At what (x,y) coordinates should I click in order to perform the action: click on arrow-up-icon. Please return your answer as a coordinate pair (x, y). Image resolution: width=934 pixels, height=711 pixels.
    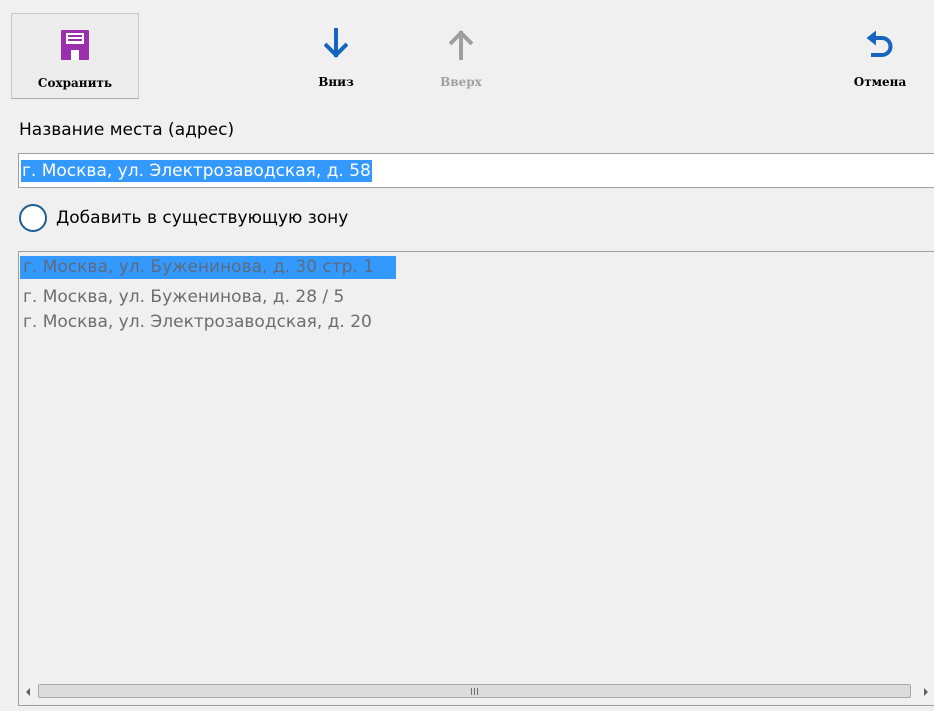
    Looking at the image, I should click on (461, 45).